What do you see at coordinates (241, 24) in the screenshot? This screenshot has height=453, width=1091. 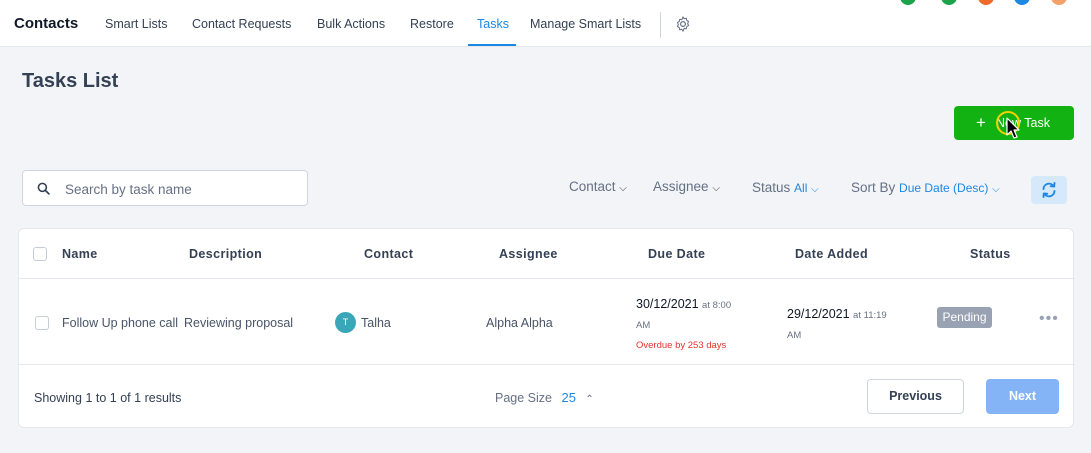 I see `nav-item-contact-requests: Contact Requests` at bounding box center [241, 24].